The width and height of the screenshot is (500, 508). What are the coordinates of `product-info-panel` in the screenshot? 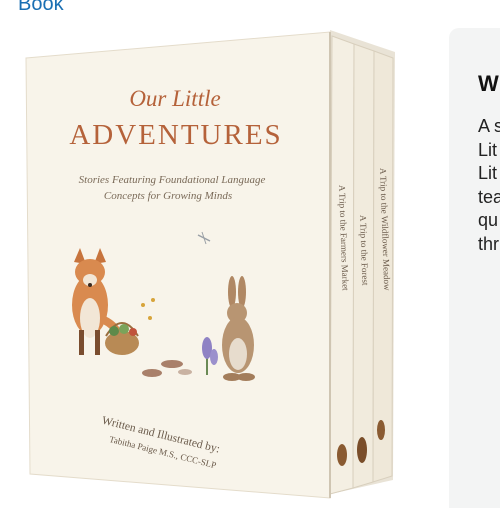 It's located at (474, 268).